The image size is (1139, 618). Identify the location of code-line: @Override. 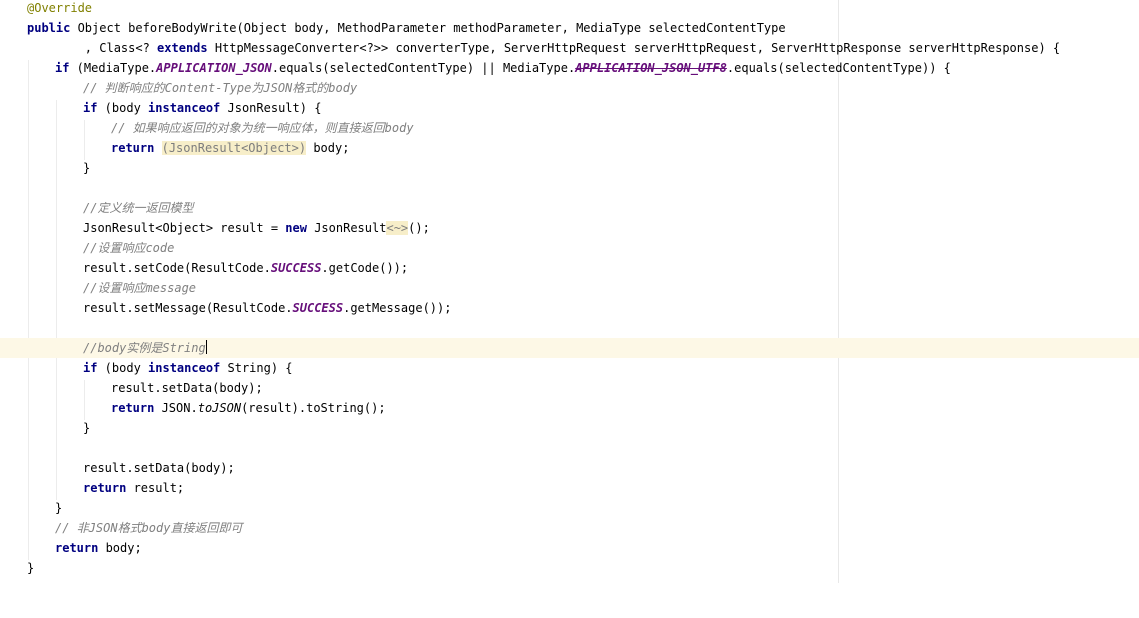
(569, 9).